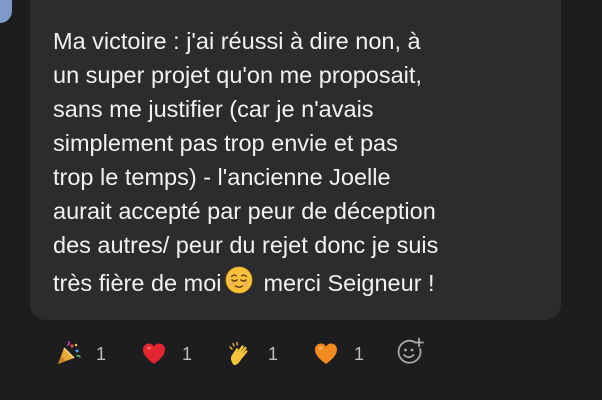 The height and width of the screenshot is (400, 602). I want to click on reaction-clapping-hands: 1, so click(252, 354).